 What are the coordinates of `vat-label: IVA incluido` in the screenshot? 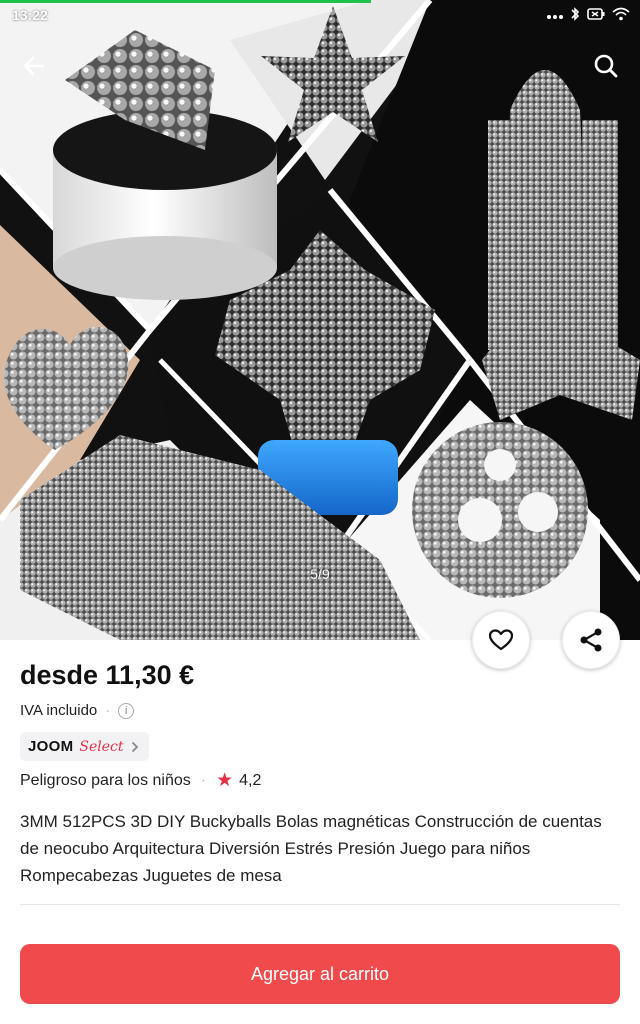 It's located at (59, 710).